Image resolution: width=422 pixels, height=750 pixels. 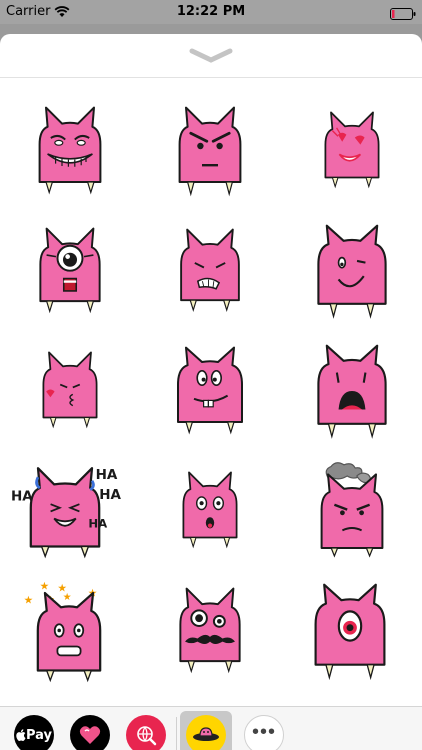 What do you see at coordinates (211, 56) in the screenshot?
I see `chevron-down-icon` at bounding box center [211, 56].